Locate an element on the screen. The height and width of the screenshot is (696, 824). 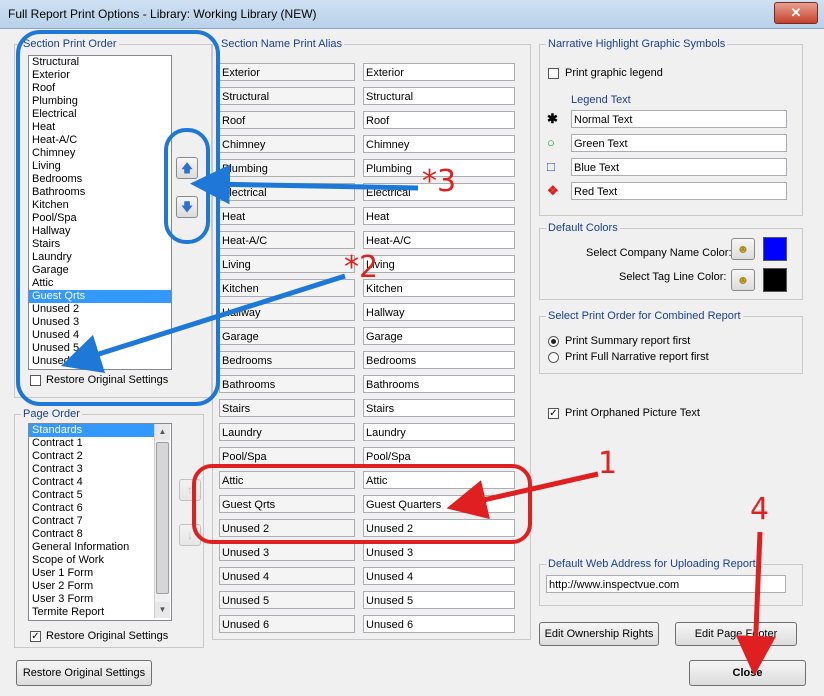
guest-row-highlight is located at coordinates (362, 504).